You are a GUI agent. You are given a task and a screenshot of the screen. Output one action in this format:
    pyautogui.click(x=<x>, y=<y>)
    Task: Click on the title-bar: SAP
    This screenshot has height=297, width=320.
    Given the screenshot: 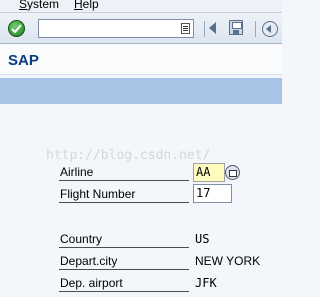 What is the action you would take?
    pyautogui.click(x=141, y=59)
    